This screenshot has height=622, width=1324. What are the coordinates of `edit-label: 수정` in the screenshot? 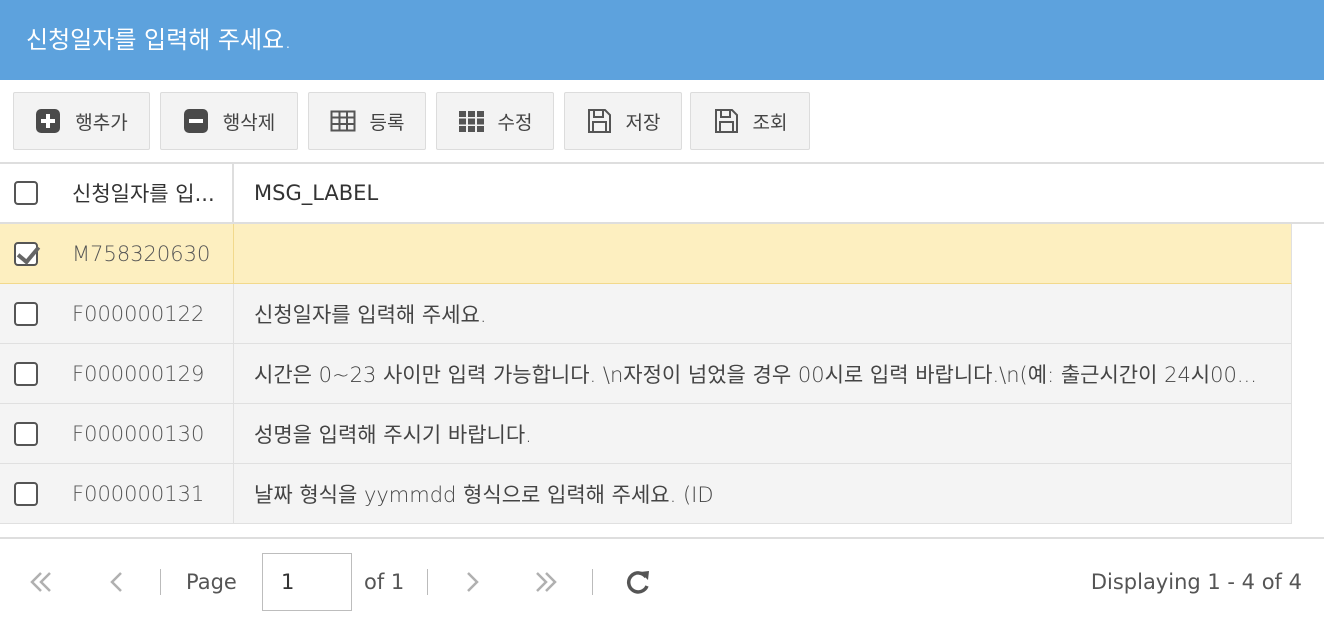 It's located at (515, 122).